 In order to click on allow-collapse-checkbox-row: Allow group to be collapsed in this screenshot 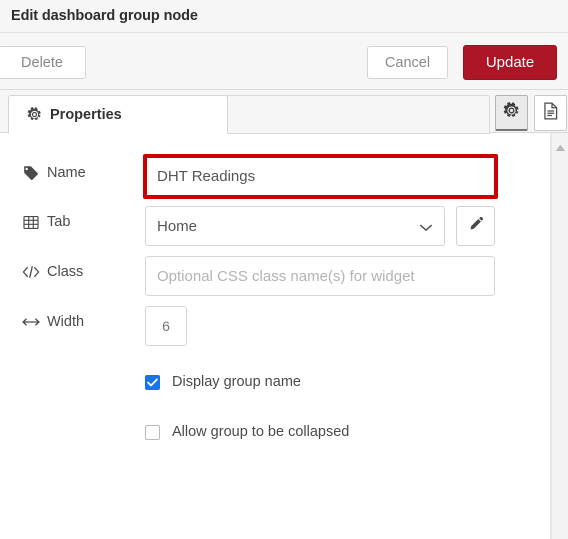, I will do `click(247, 432)`.